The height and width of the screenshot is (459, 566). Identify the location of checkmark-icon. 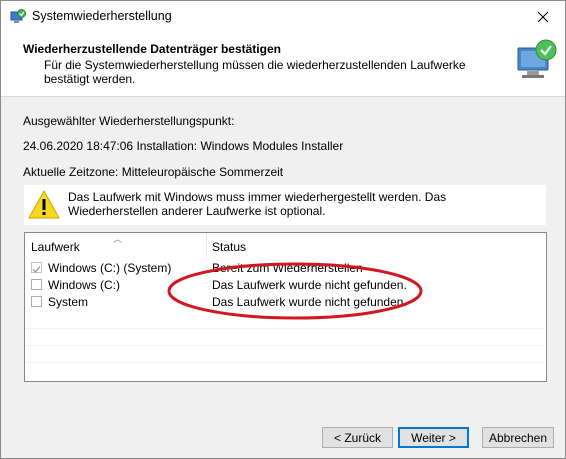
(36, 269).